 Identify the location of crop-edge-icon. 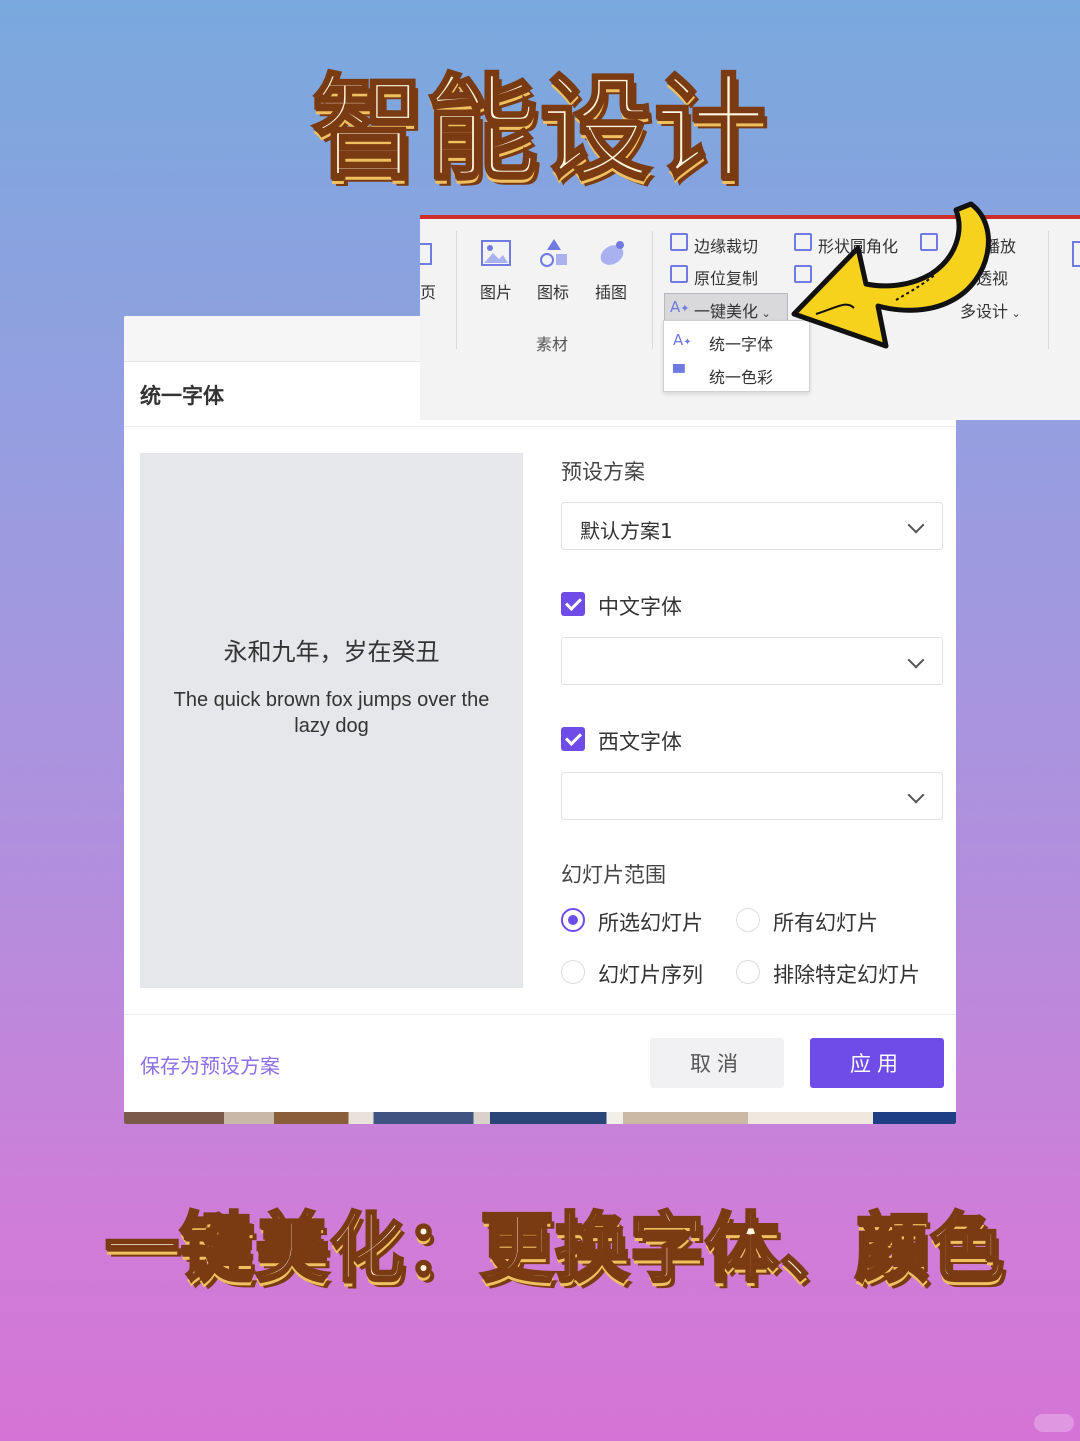
(679, 242).